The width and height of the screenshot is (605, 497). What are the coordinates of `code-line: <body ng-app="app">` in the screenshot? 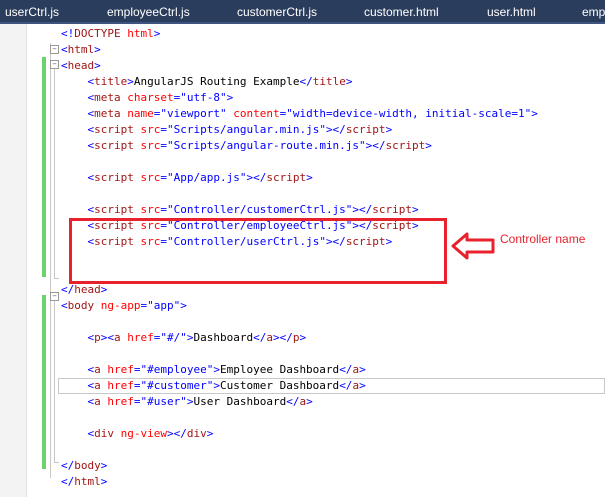 It's located at (124, 306).